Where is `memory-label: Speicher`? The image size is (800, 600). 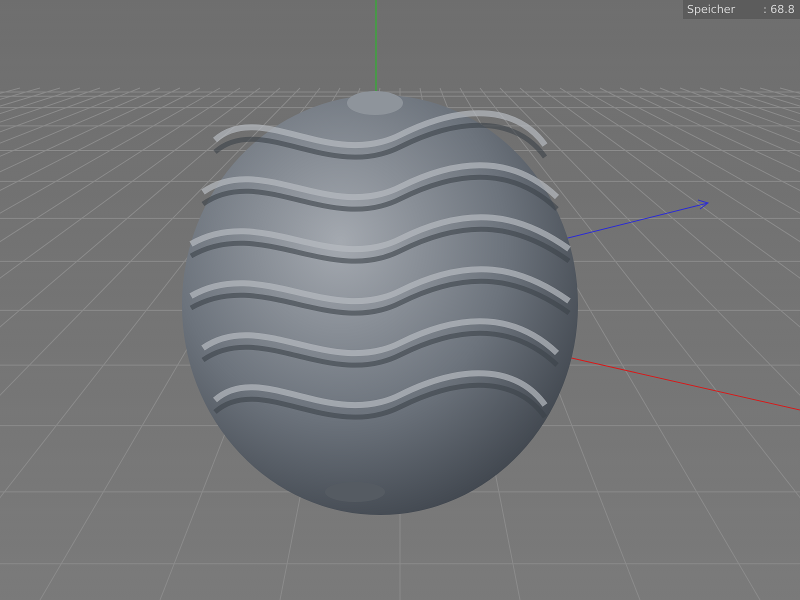 memory-label: Speicher is located at coordinates (711, 9).